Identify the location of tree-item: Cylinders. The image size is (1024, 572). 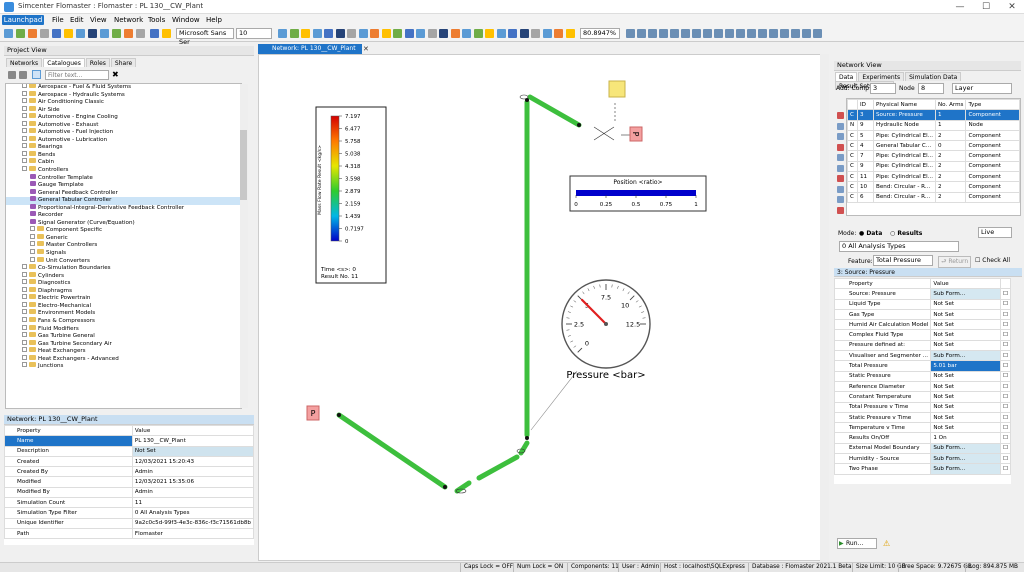
(123, 276).